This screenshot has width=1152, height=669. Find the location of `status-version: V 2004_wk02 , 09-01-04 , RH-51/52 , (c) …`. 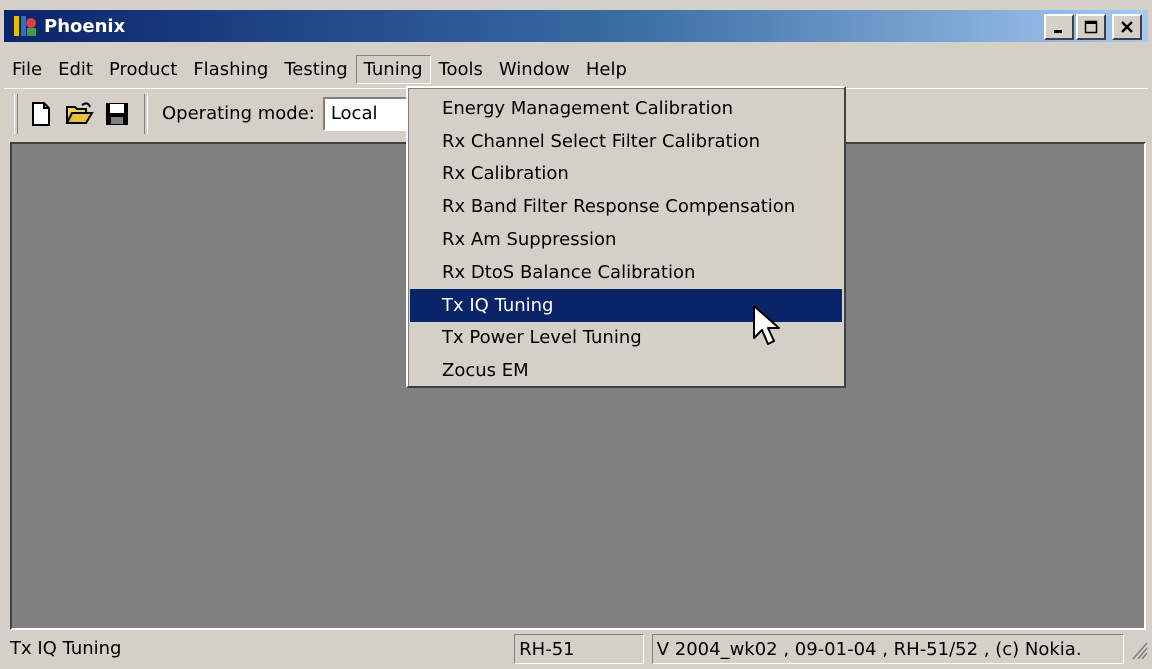

status-version: V 2004_wk02 , 09-01-04 , RH-51/52 , (c) … is located at coordinates (887, 649).